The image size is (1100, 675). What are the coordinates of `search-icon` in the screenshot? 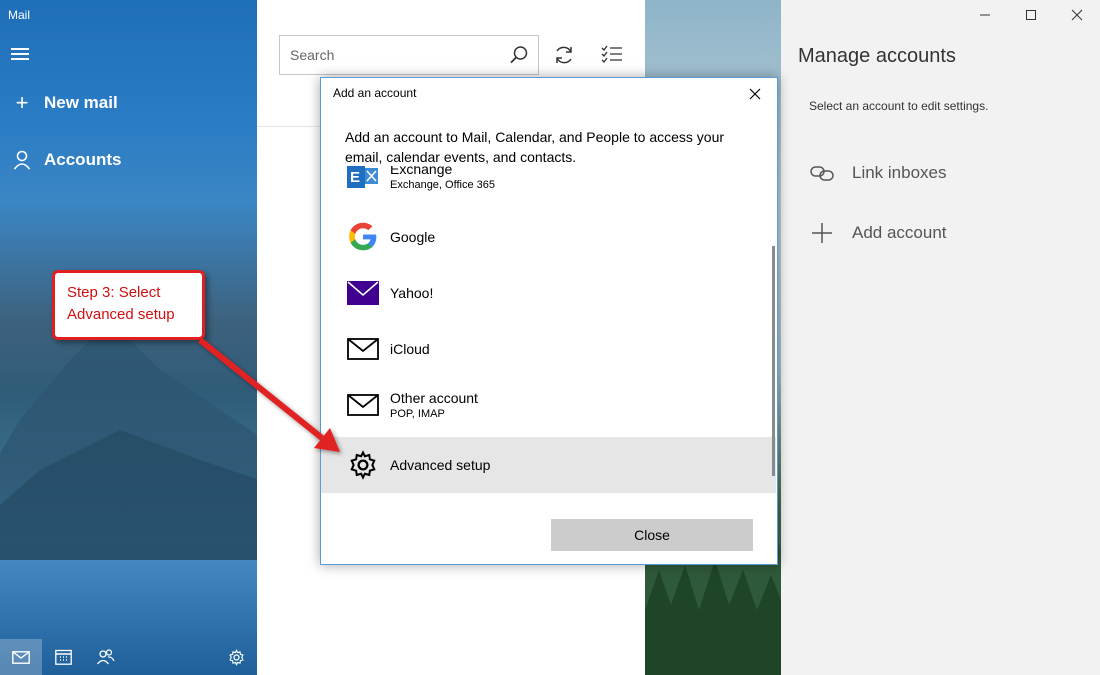 It's located at (519, 55).